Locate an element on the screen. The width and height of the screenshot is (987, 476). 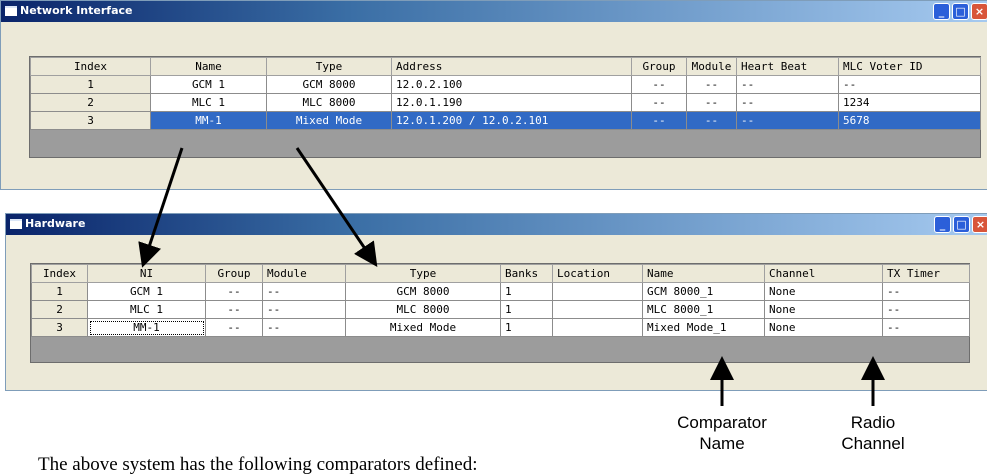
radio-caption-line1: Radio is located at coordinates (873, 422).